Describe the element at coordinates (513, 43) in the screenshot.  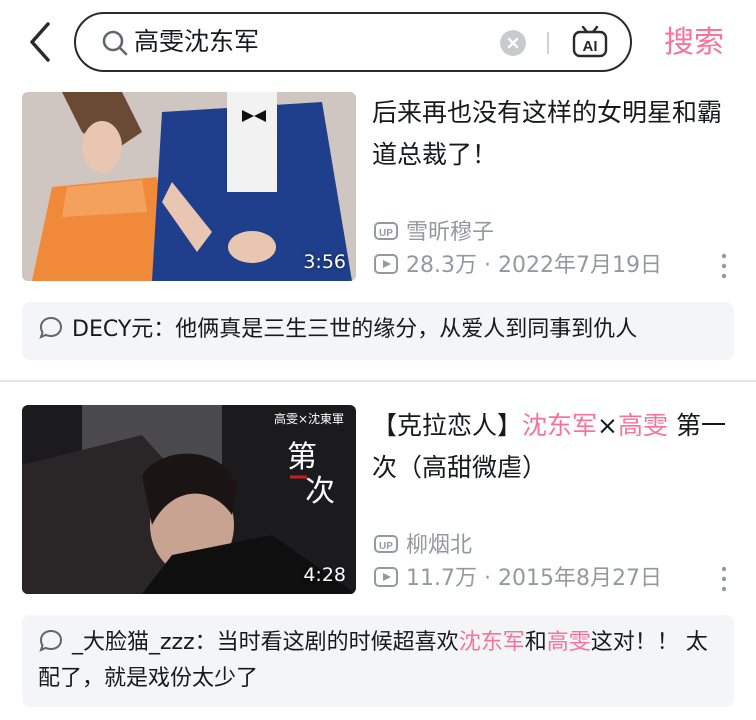
I see `clear-icon` at that location.